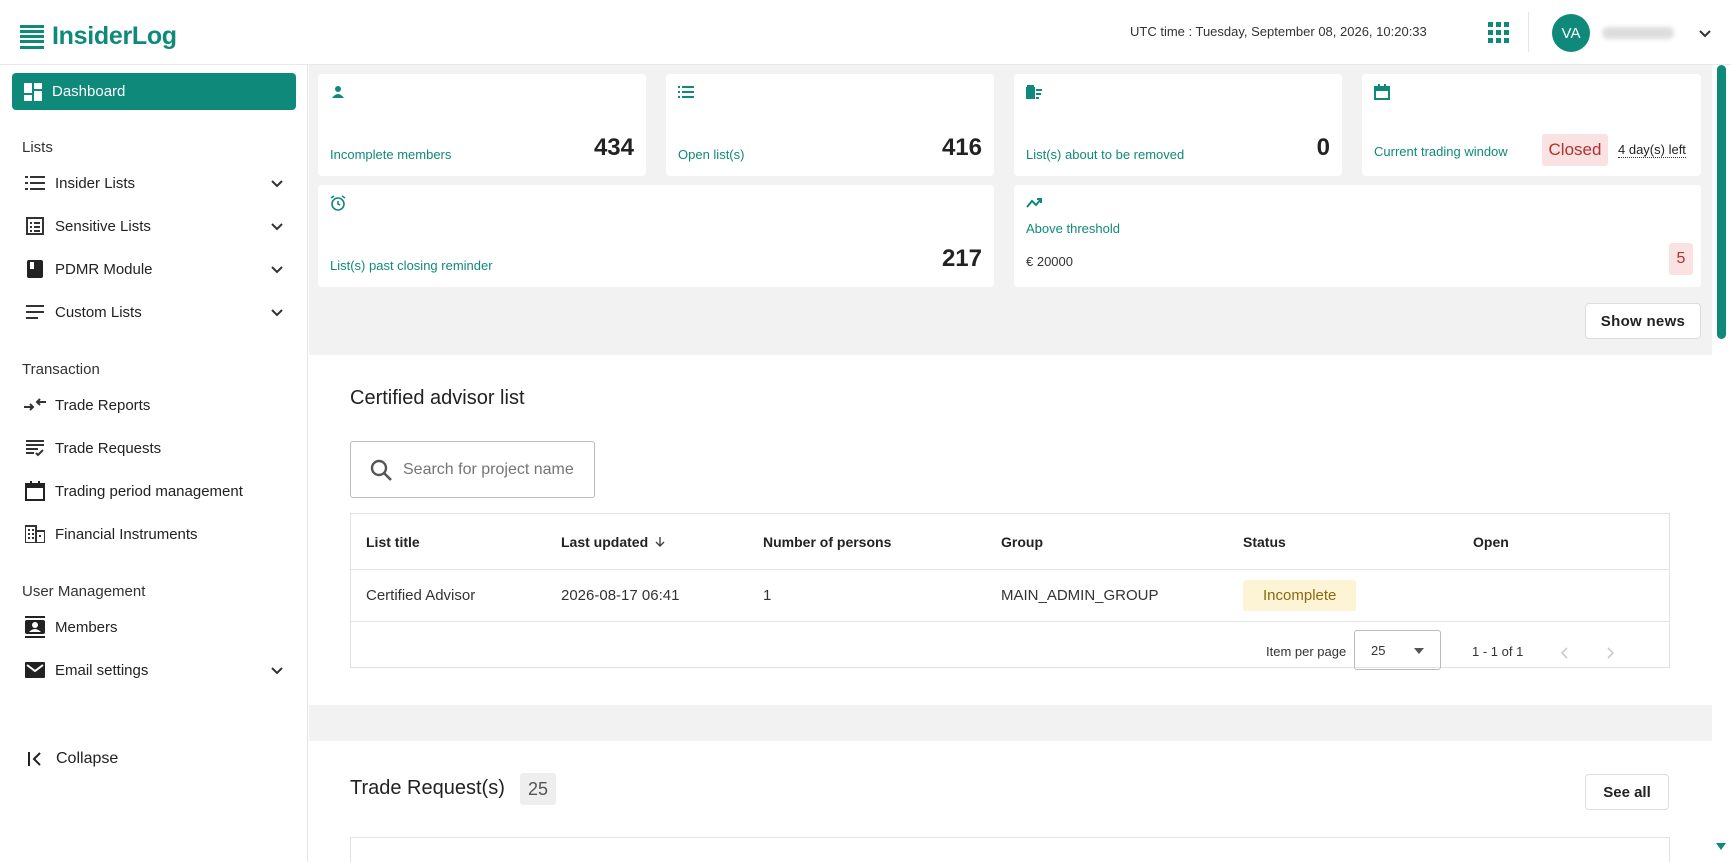 This screenshot has height=862, width=1731. What do you see at coordinates (1264, 542) in the screenshot?
I see `column-status: Status` at bounding box center [1264, 542].